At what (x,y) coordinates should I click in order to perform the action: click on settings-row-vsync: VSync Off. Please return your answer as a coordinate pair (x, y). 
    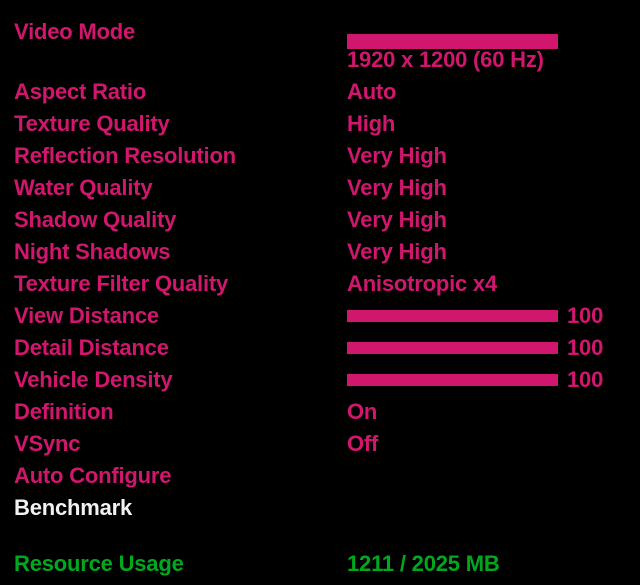
    Looking at the image, I should click on (320, 444).